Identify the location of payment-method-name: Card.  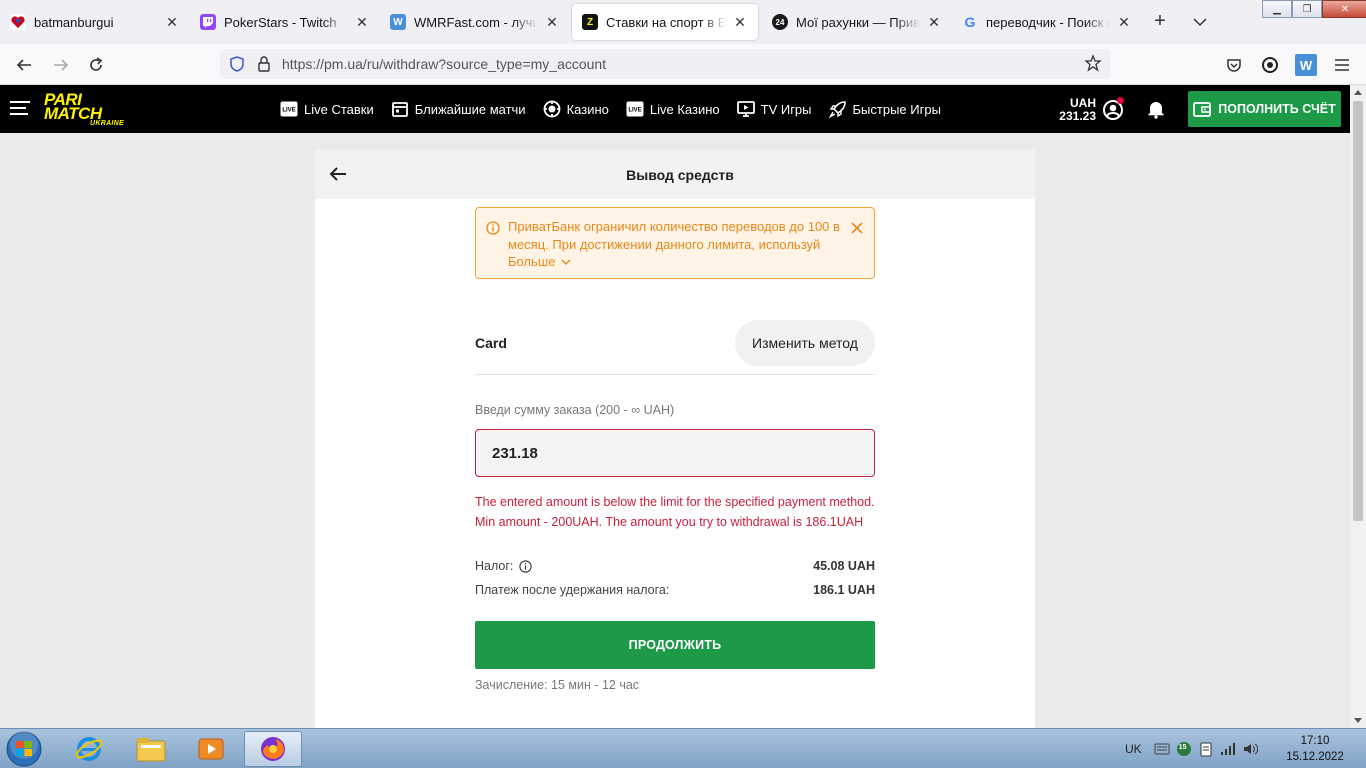
(491, 343).